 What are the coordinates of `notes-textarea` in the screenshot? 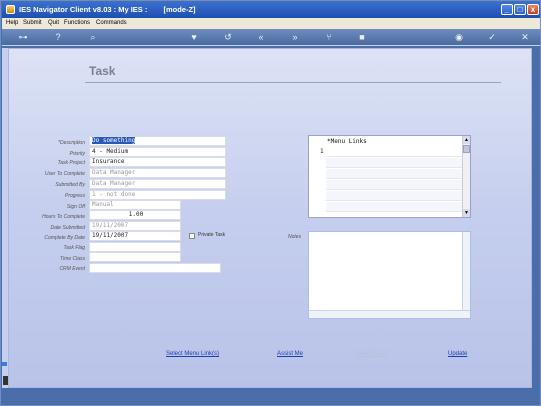 It's located at (389, 275).